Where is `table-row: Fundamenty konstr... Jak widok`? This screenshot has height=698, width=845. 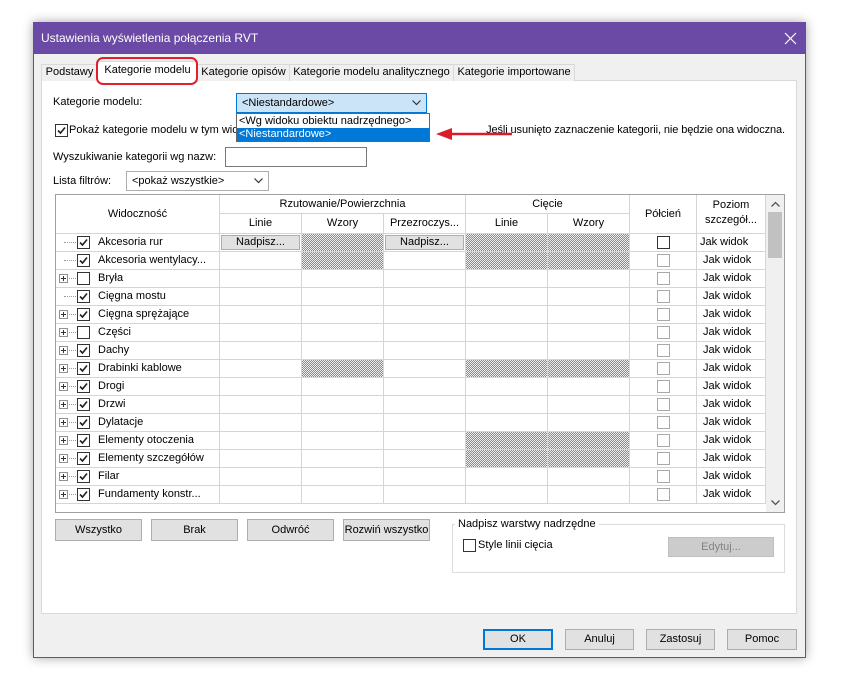
table-row: Fundamenty konstr... Jak widok is located at coordinates (411, 495).